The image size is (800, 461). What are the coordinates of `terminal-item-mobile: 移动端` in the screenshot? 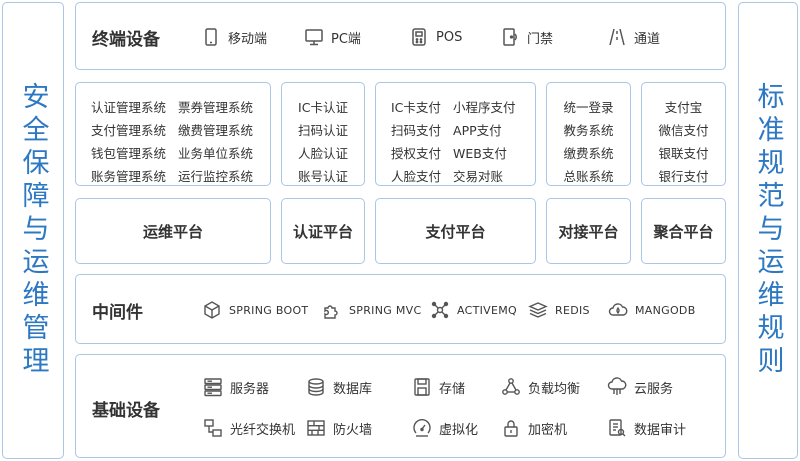 It's located at (234, 37).